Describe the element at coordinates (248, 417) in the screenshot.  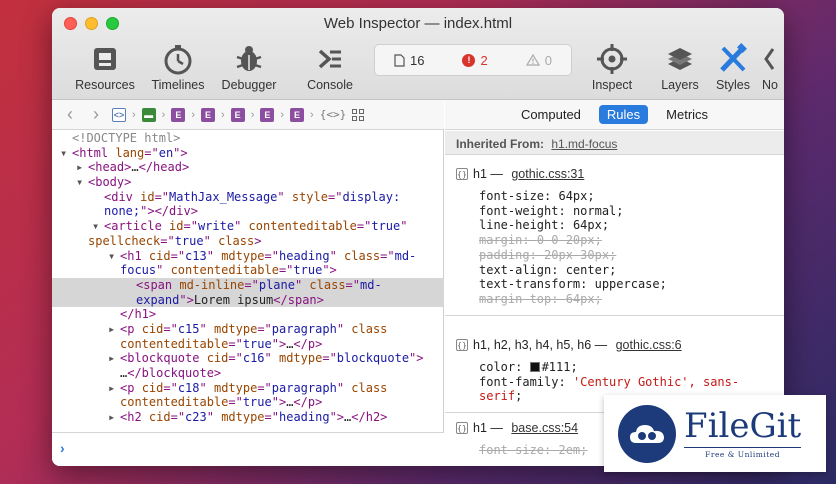
I see `dom-node-line: ▸ <h2 cid="c23" mdtype="heading">…</h2>` at that location.